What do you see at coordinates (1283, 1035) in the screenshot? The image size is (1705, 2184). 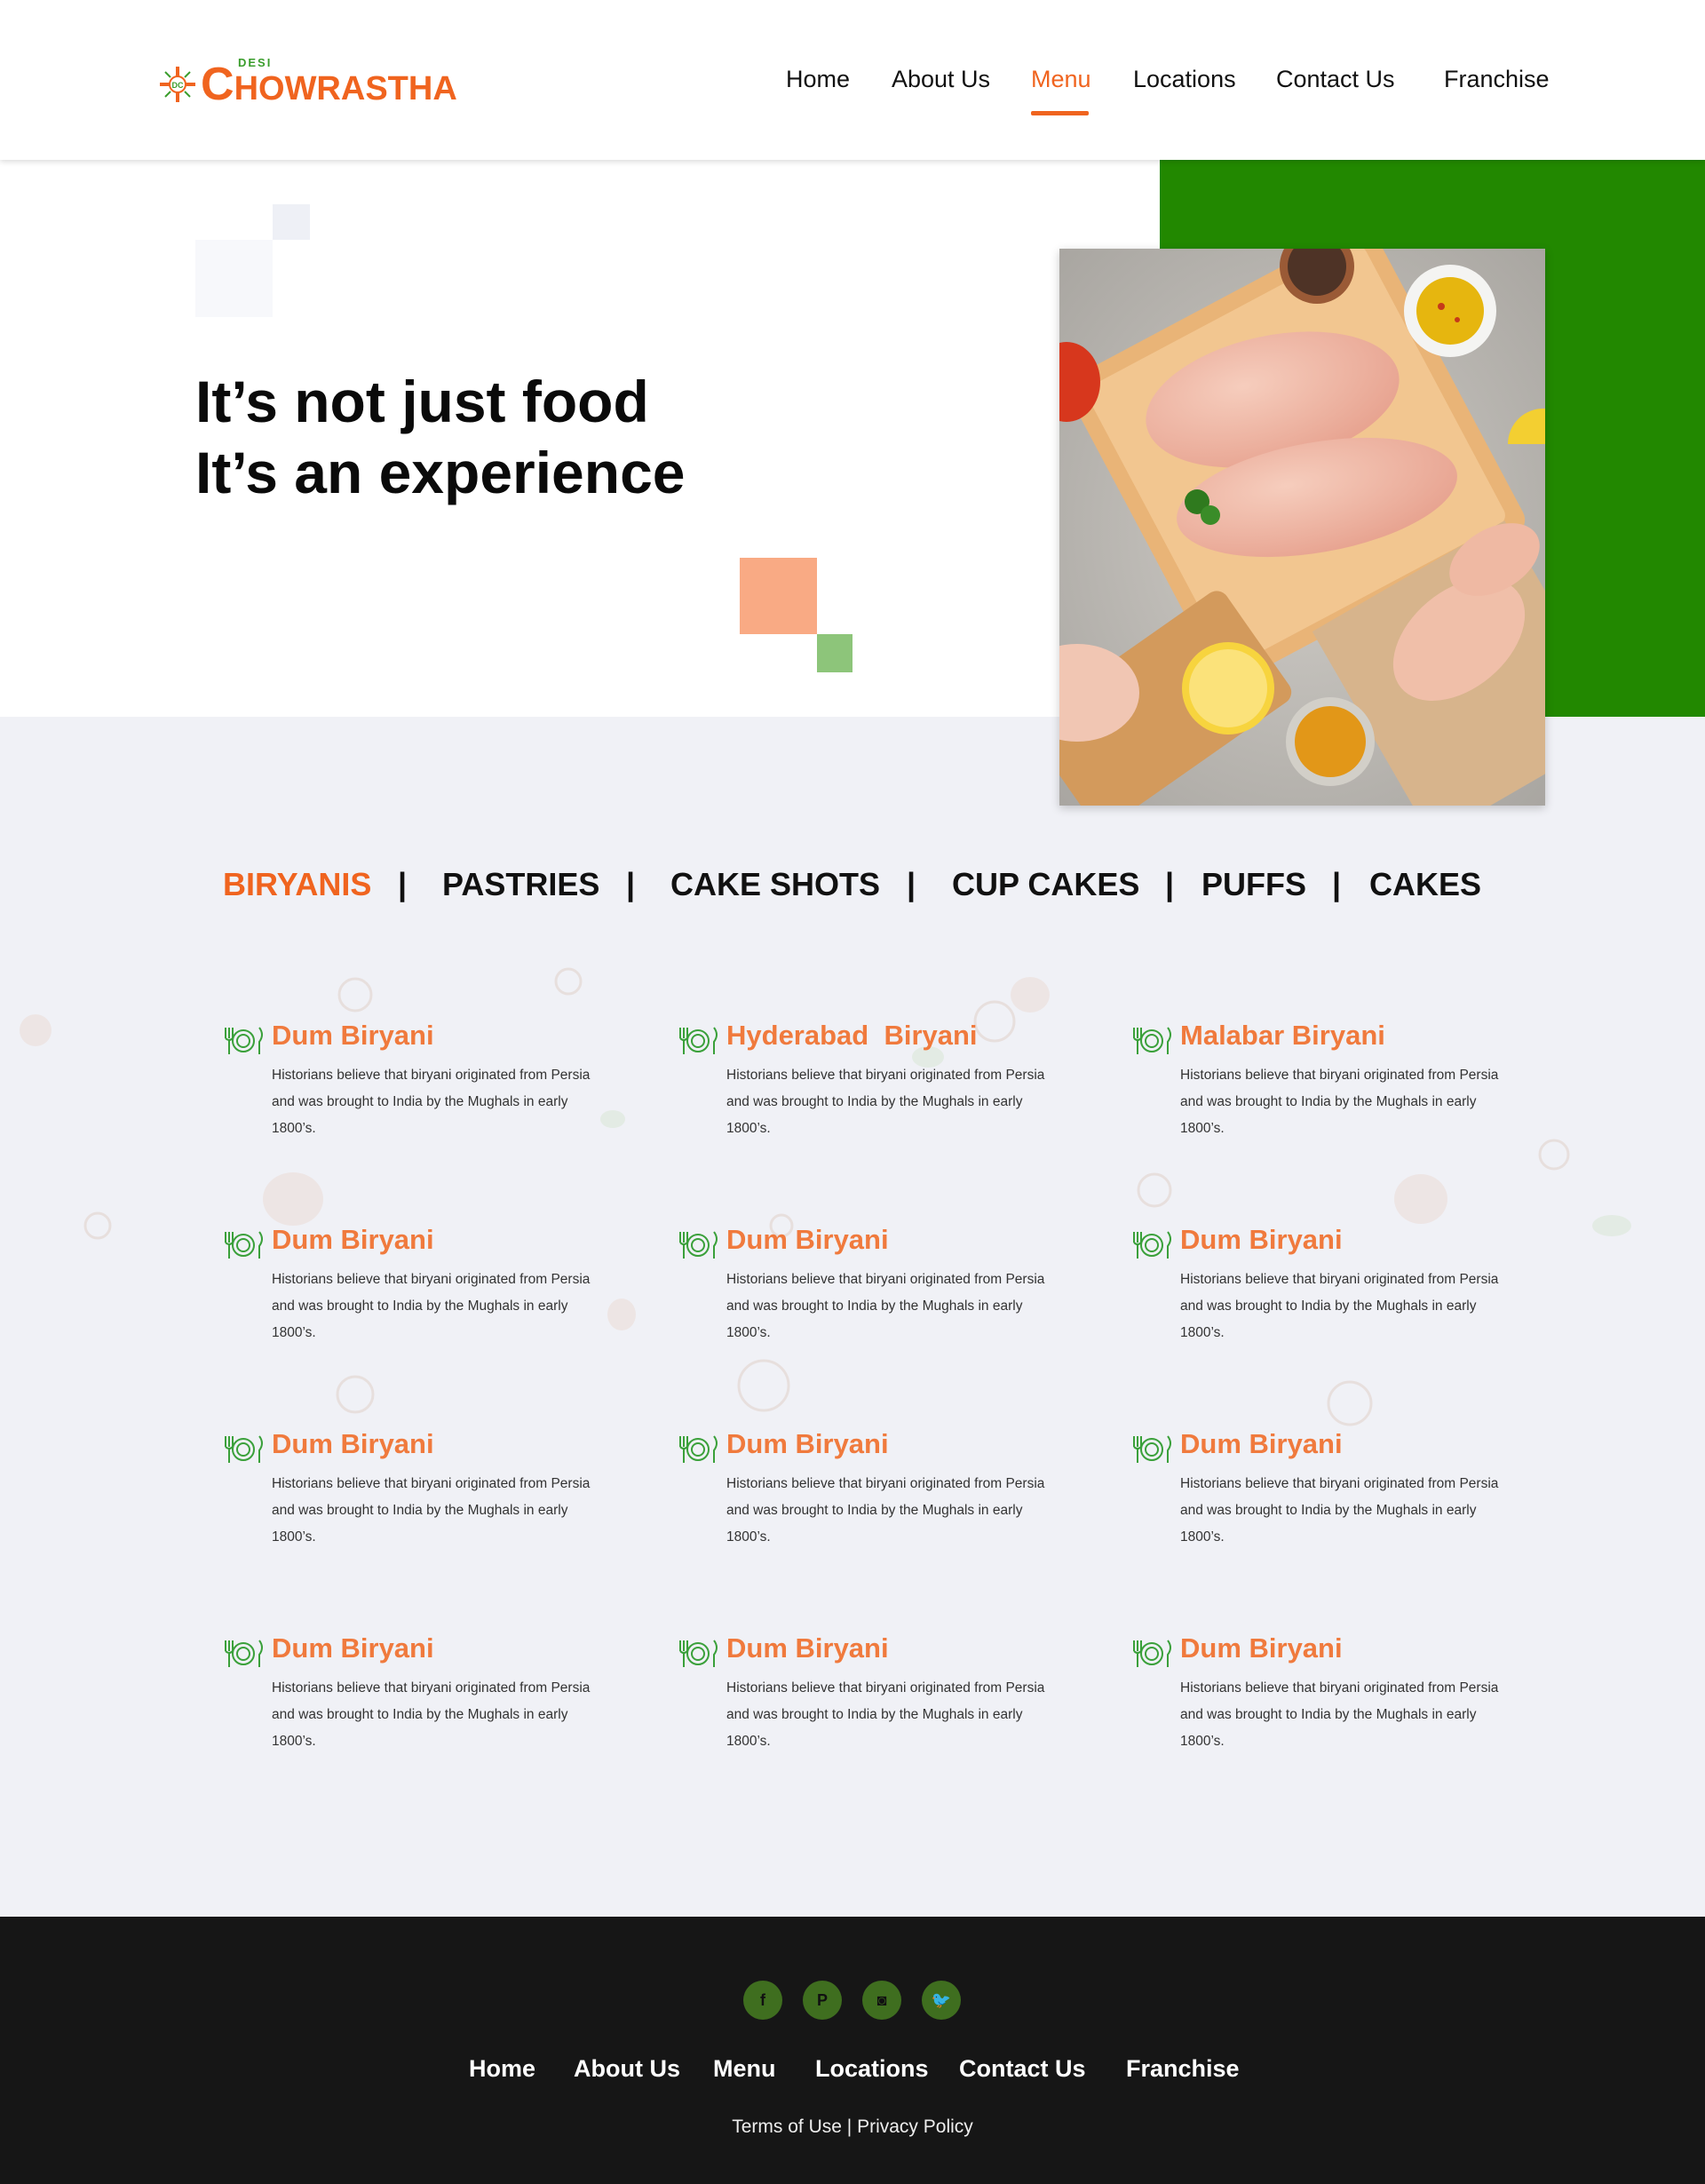 I see `menu-item-title: Malabar Biryani` at bounding box center [1283, 1035].